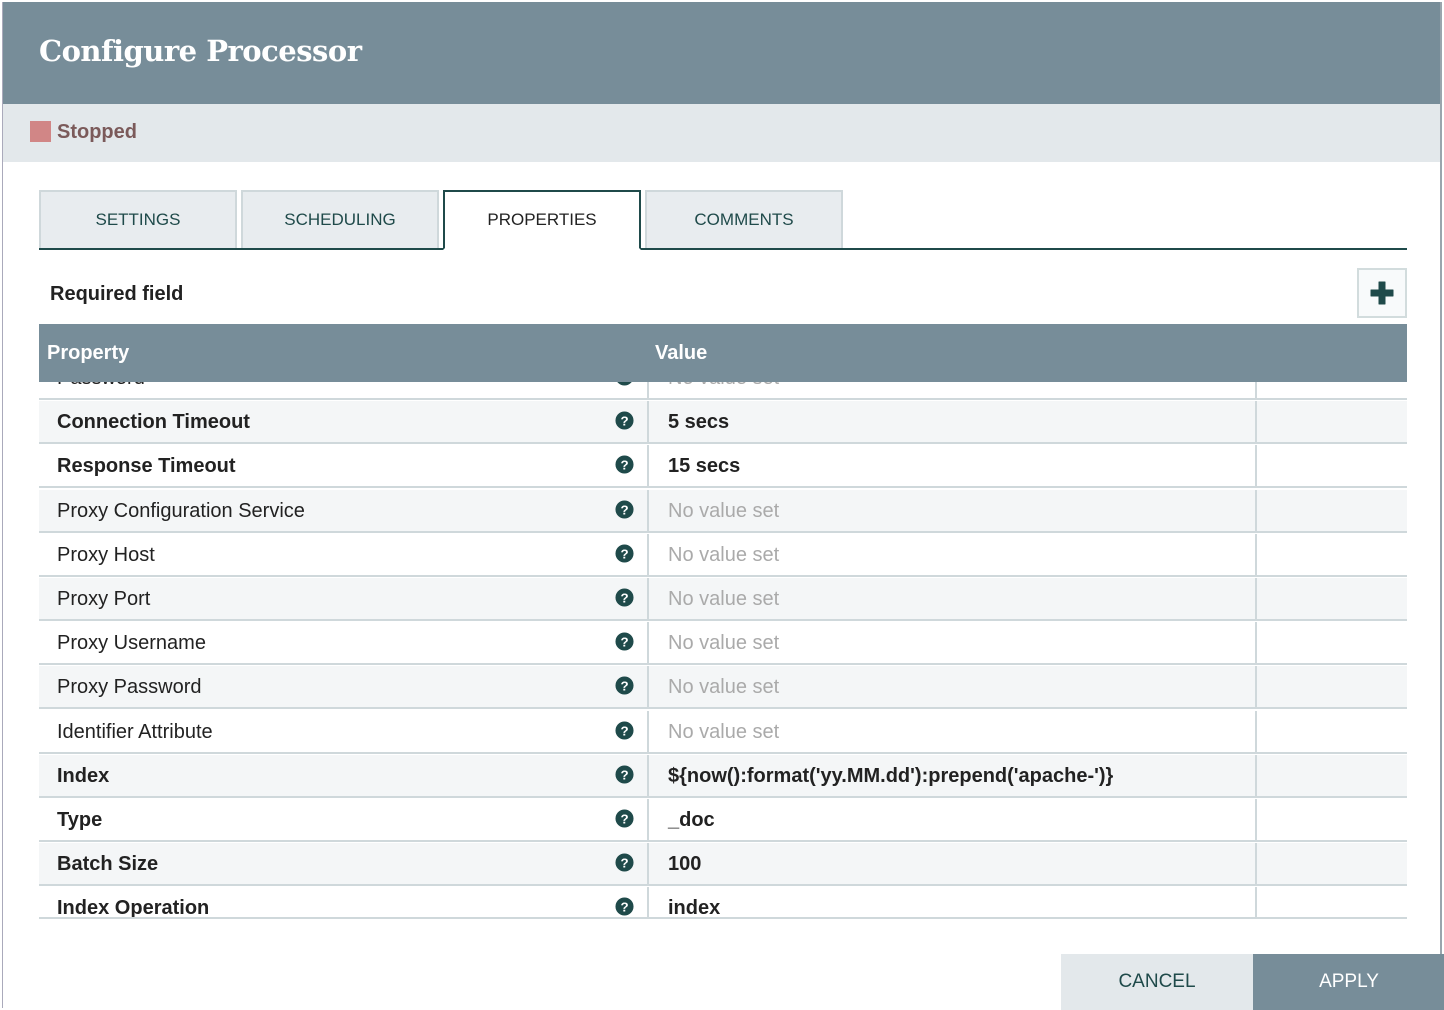 The height and width of the screenshot is (1010, 1444). I want to click on plus-icon, so click(1382, 293).